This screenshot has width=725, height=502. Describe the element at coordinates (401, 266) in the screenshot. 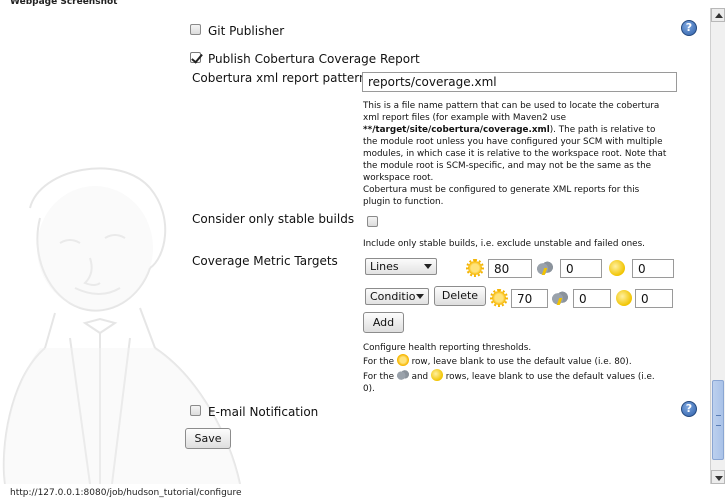

I see `metric-type-select: Lines` at that location.